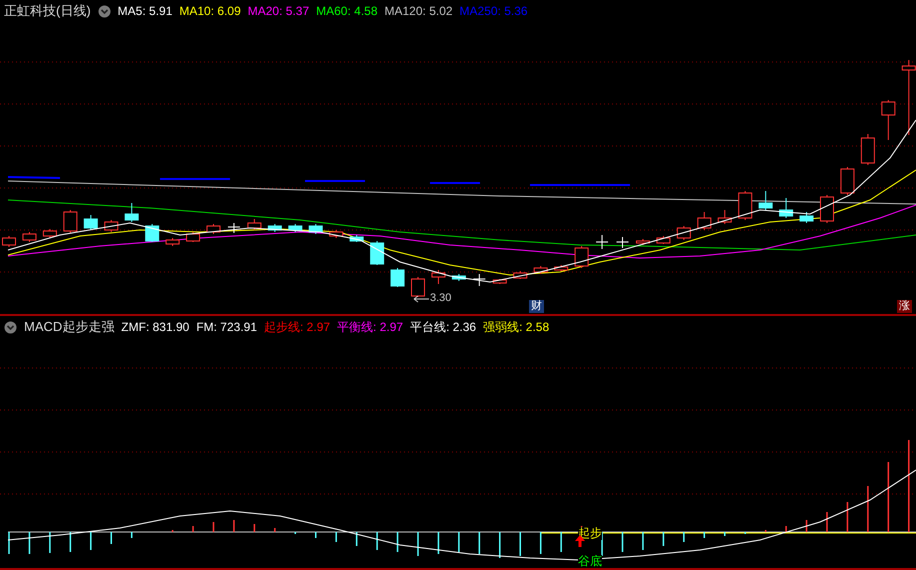  I want to click on moving-average-value: MA120: 5.02, so click(418, 11).